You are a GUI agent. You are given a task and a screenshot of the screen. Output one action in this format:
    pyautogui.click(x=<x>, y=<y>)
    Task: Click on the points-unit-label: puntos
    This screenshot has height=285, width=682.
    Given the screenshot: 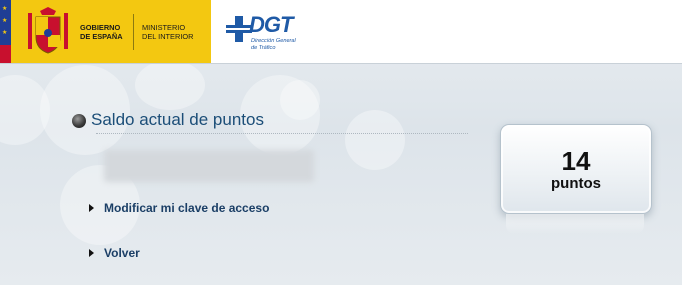 What is the action you would take?
    pyautogui.click(x=576, y=183)
    